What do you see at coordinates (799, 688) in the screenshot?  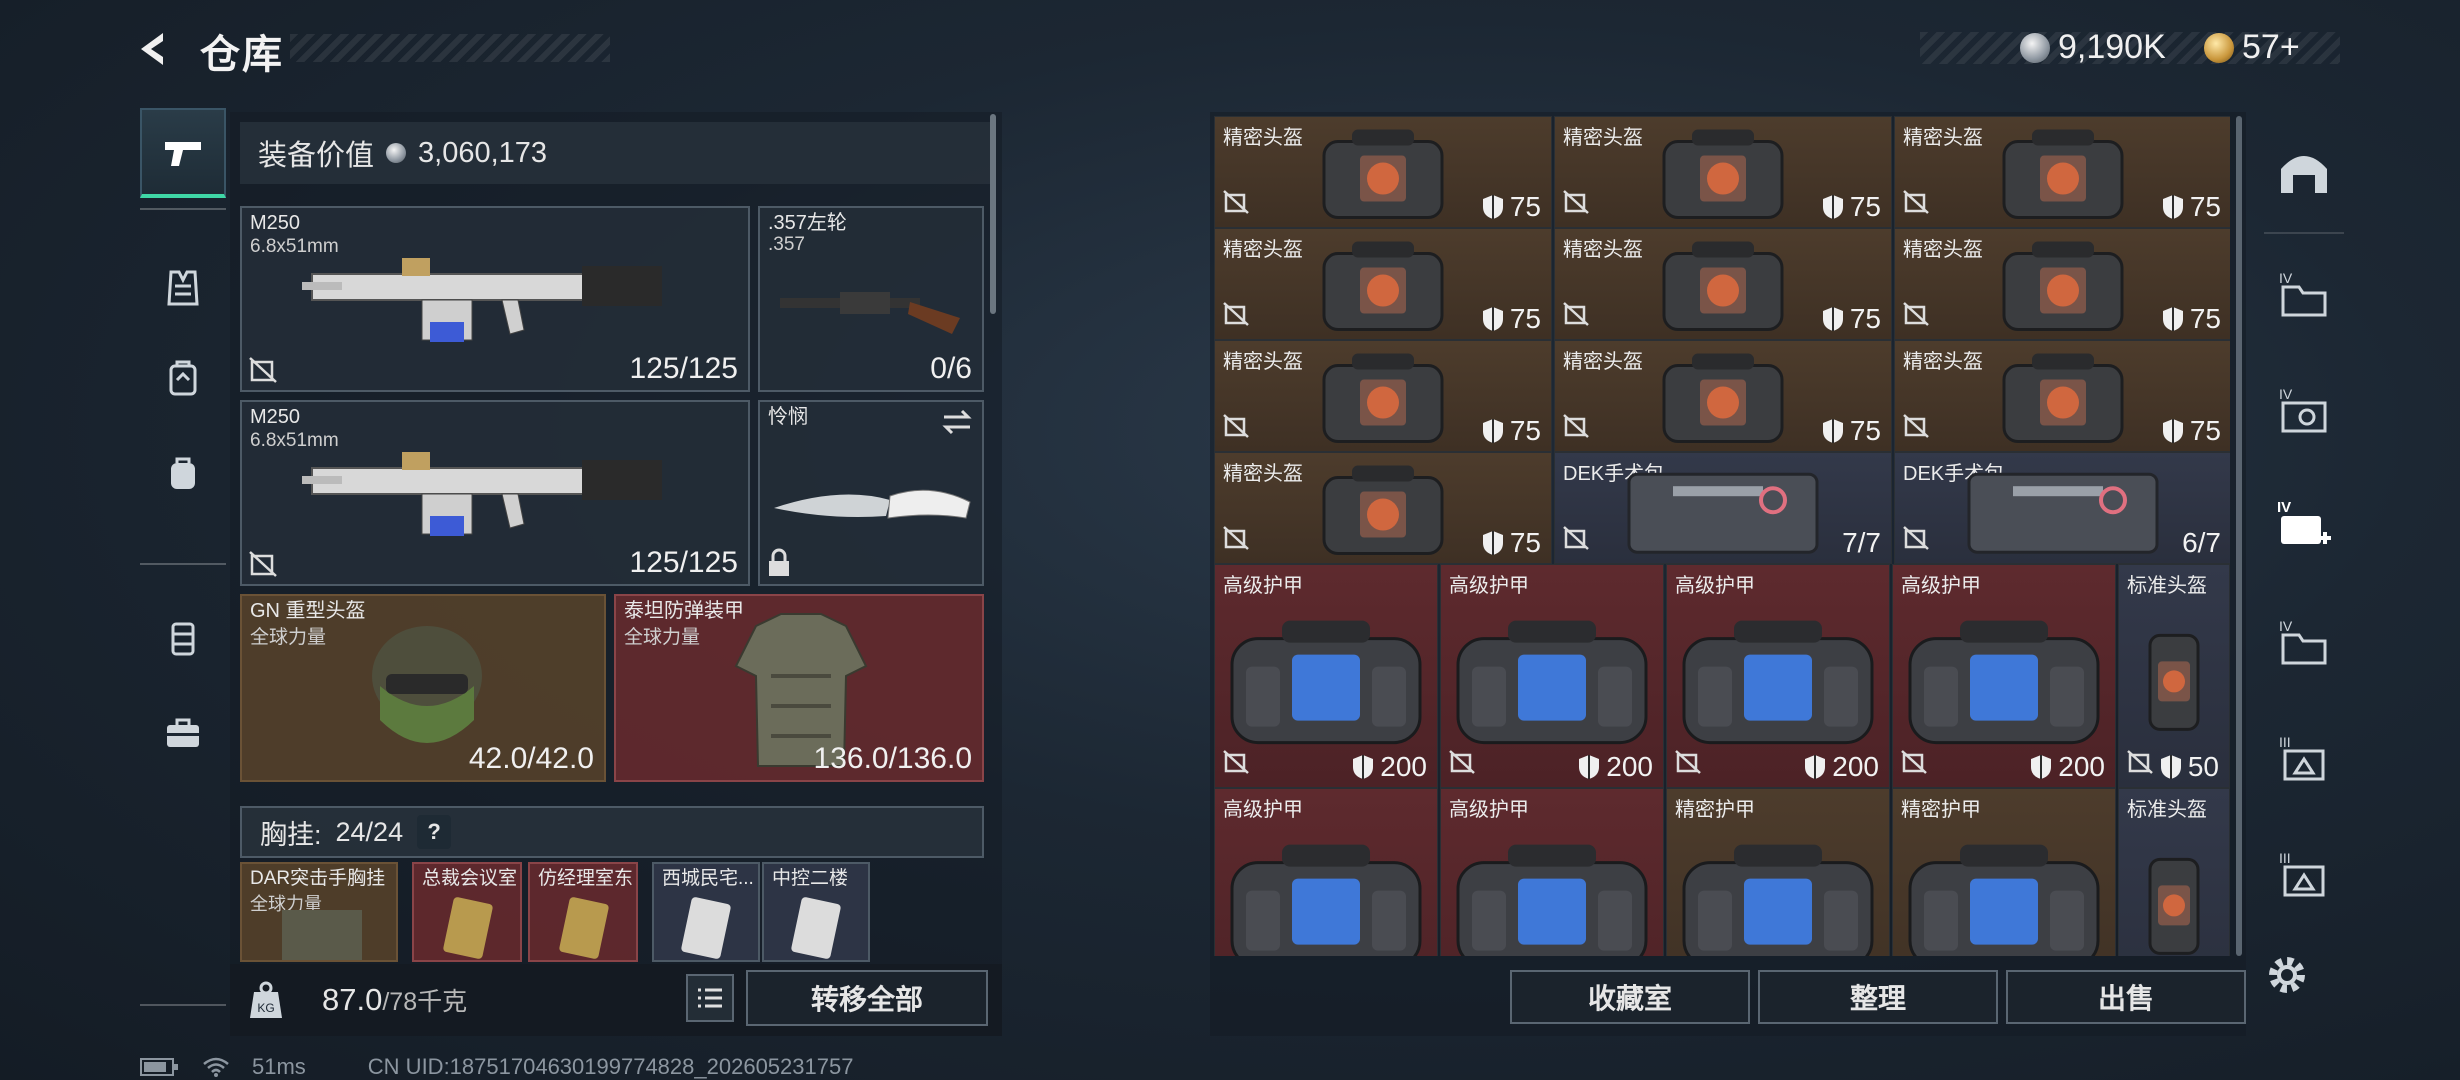 I see `armor-slot: 泰坦防弹装甲 全球力量 136.0/136.0` at bounding box center [799, 688].